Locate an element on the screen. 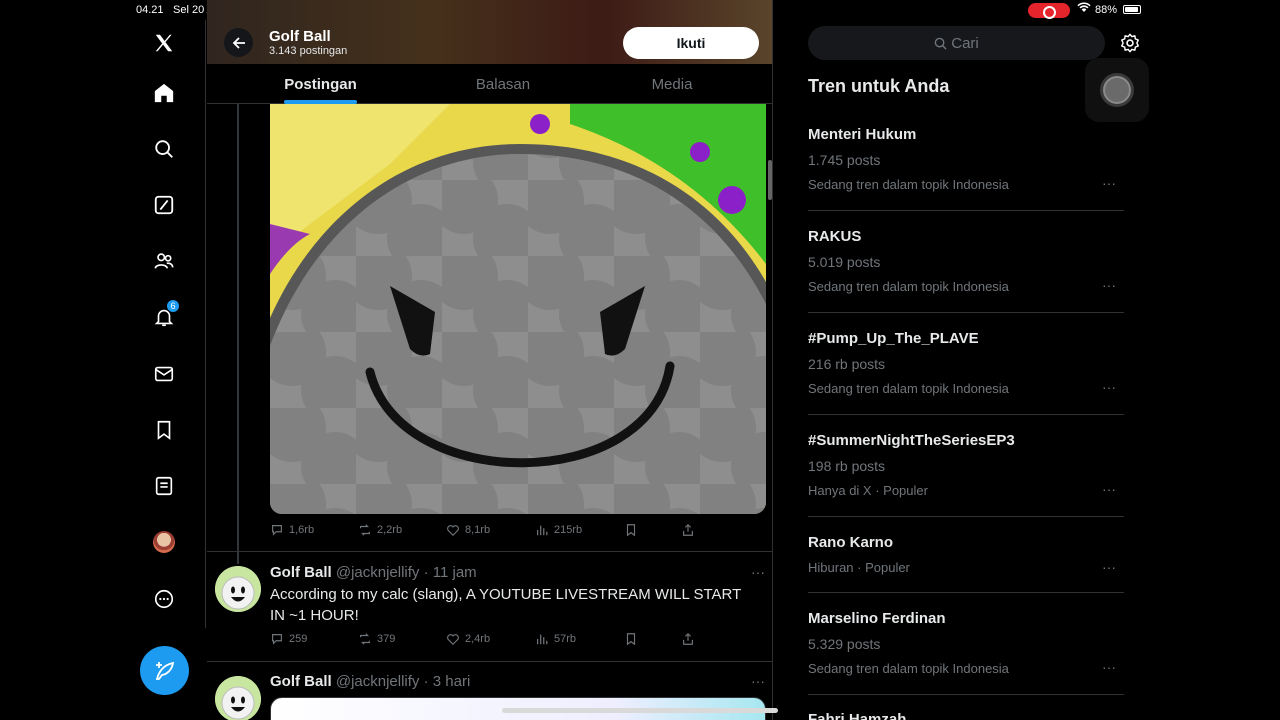  reply-button: 1,6rb is located at coordinates (292, 530).